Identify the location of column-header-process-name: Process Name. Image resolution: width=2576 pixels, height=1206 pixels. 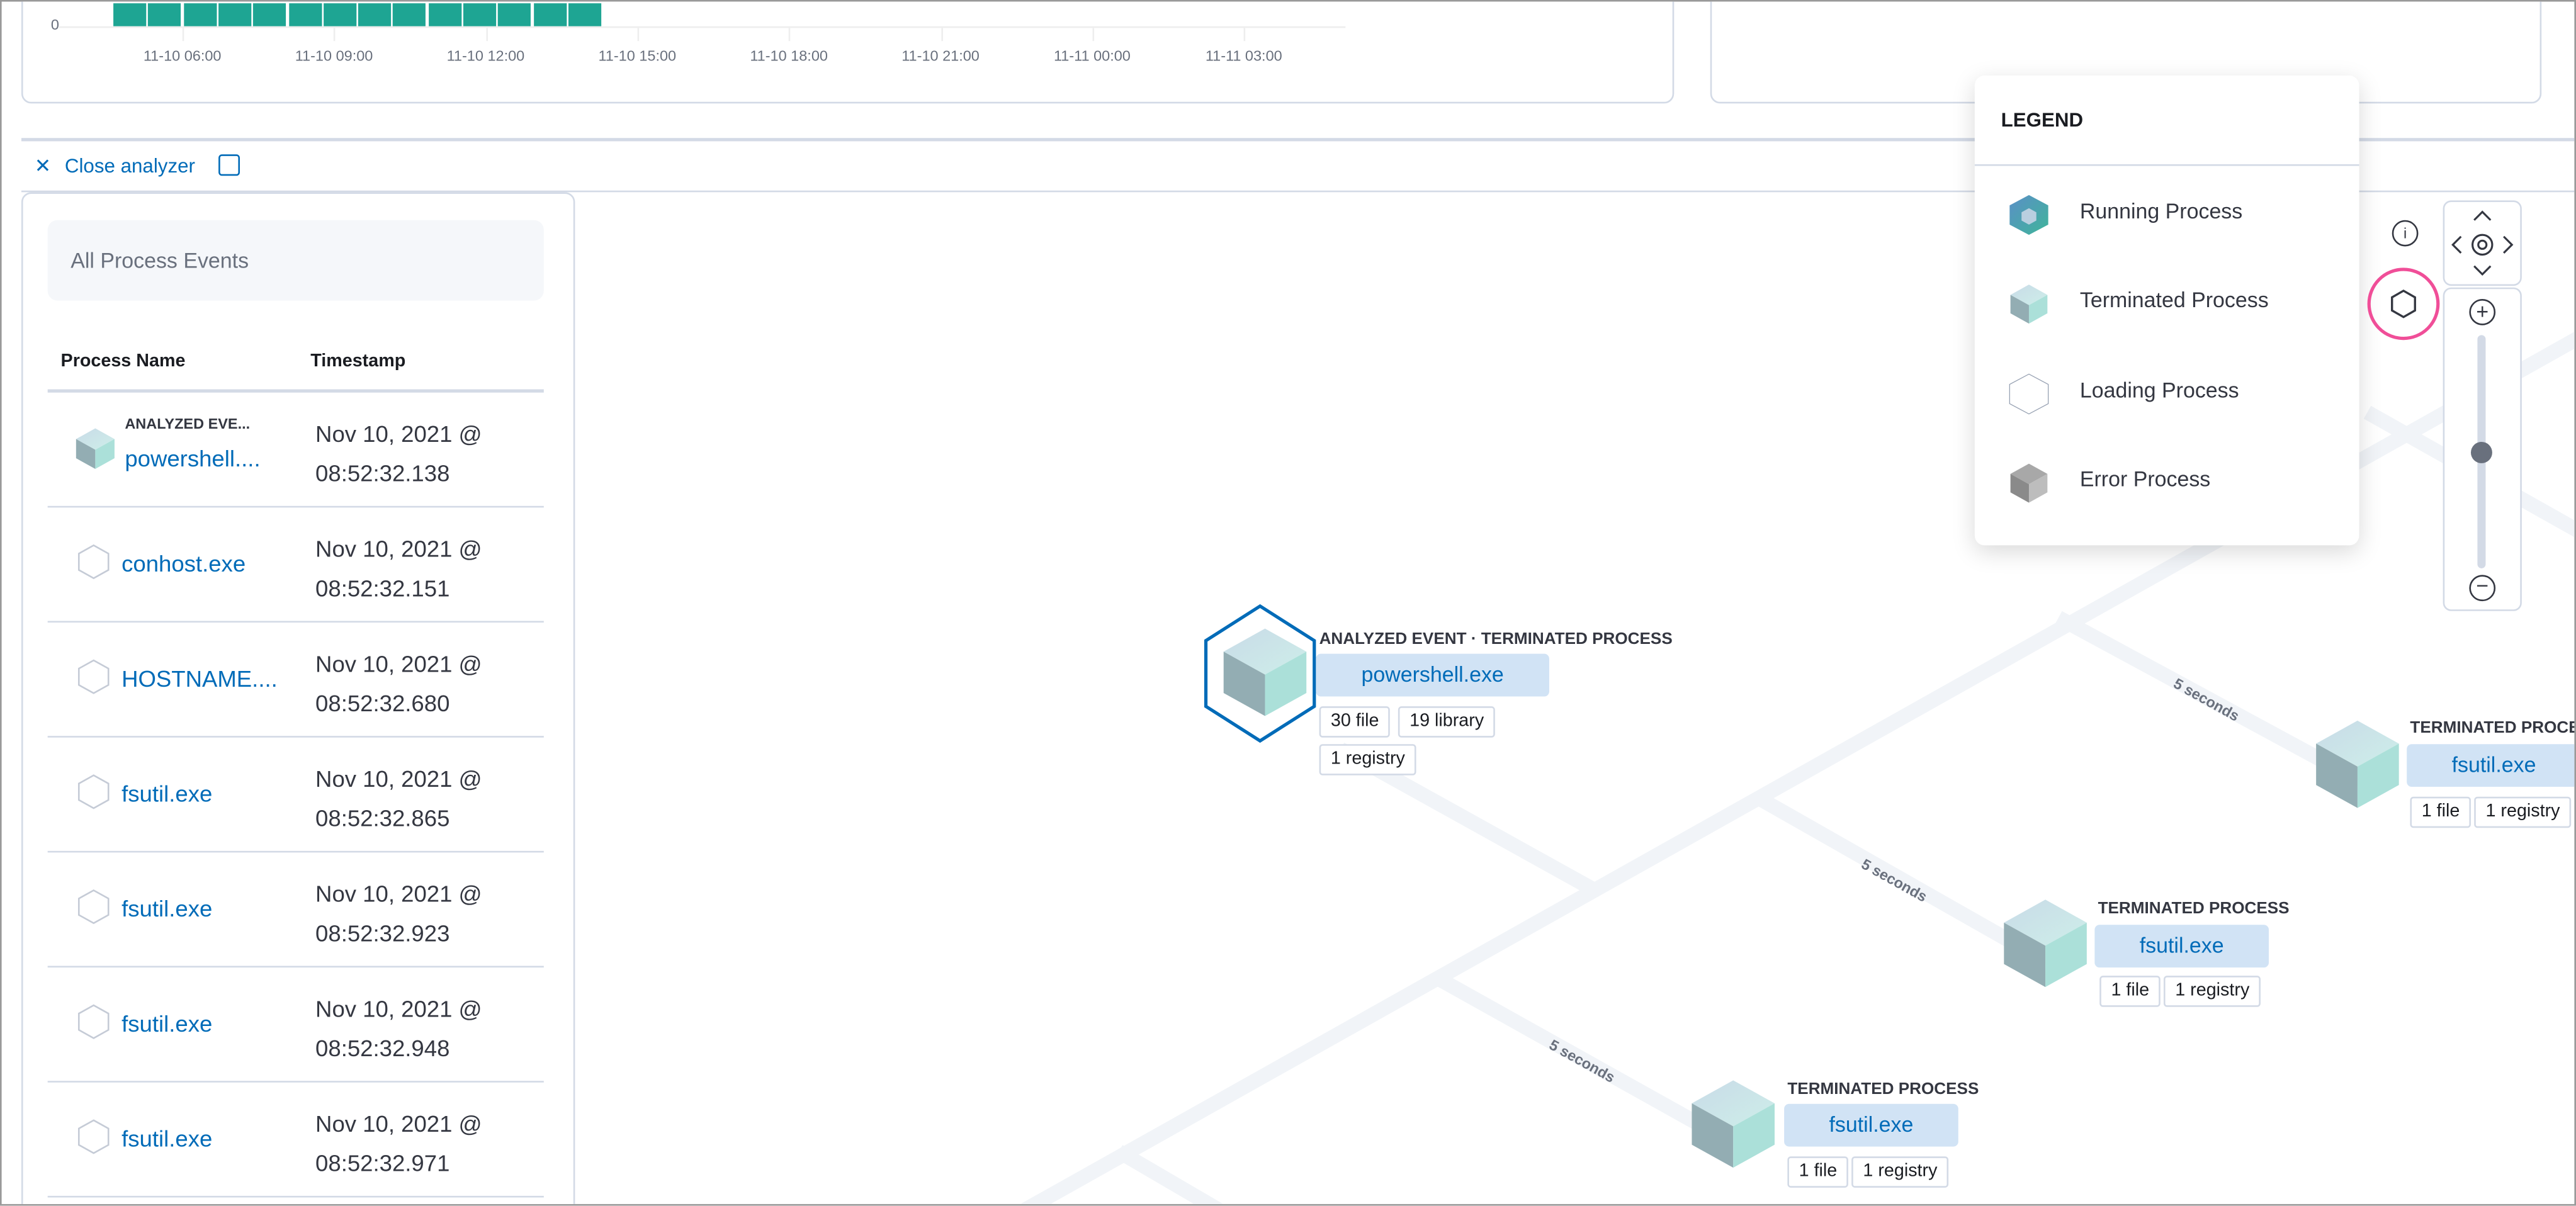
(123, 361).